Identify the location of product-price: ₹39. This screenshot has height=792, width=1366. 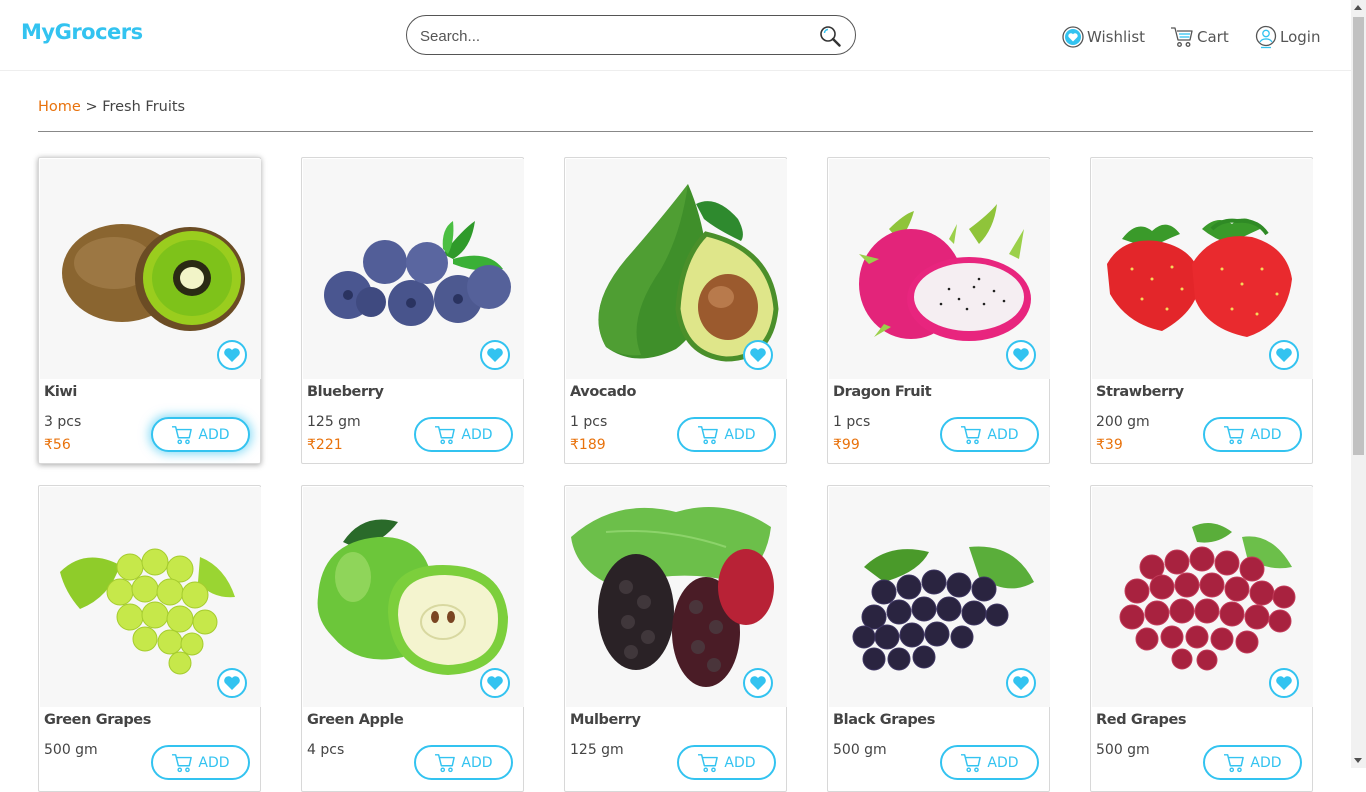
(1109, 445).